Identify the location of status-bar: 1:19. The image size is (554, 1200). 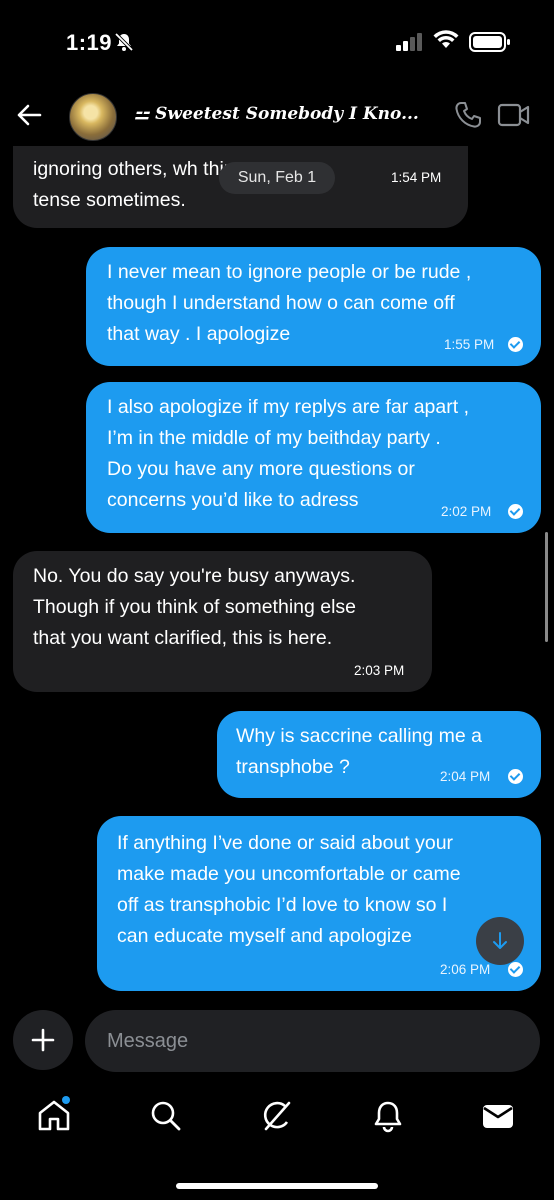
(277, 43).